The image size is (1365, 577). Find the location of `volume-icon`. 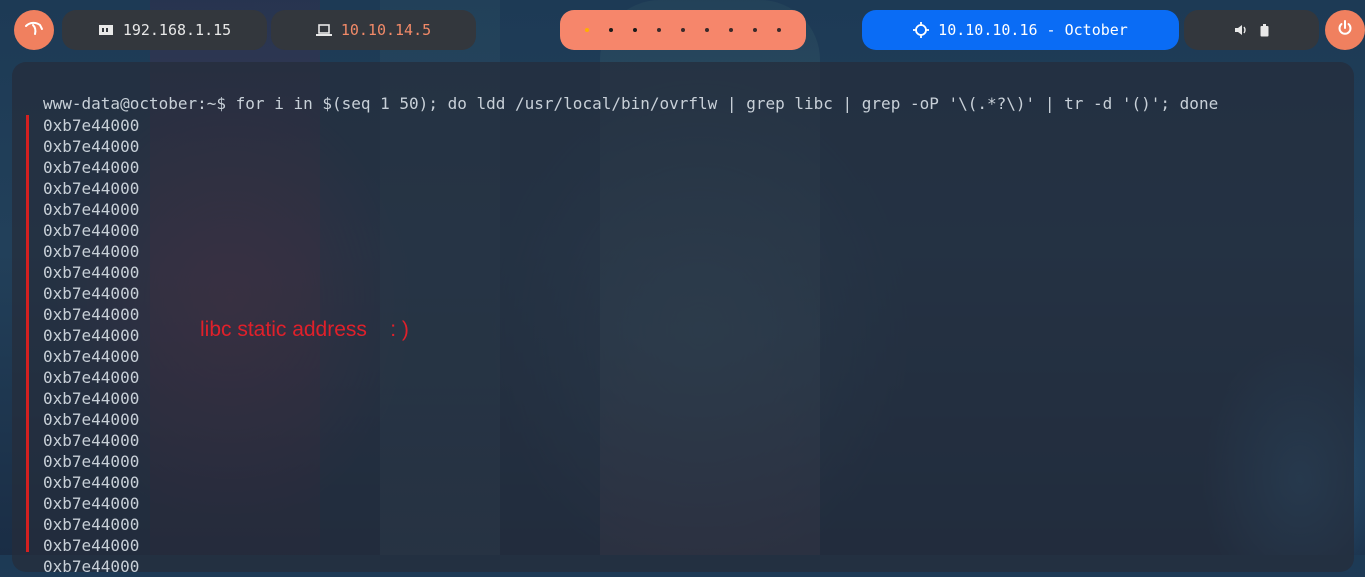

volume-icon is located at coordinates (1241, 30).